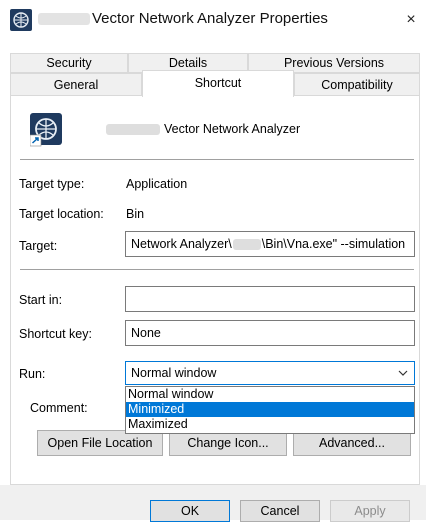 This screenshot has height=522, width=426. I want to click on chevron-down-icon, so click(403, 373).